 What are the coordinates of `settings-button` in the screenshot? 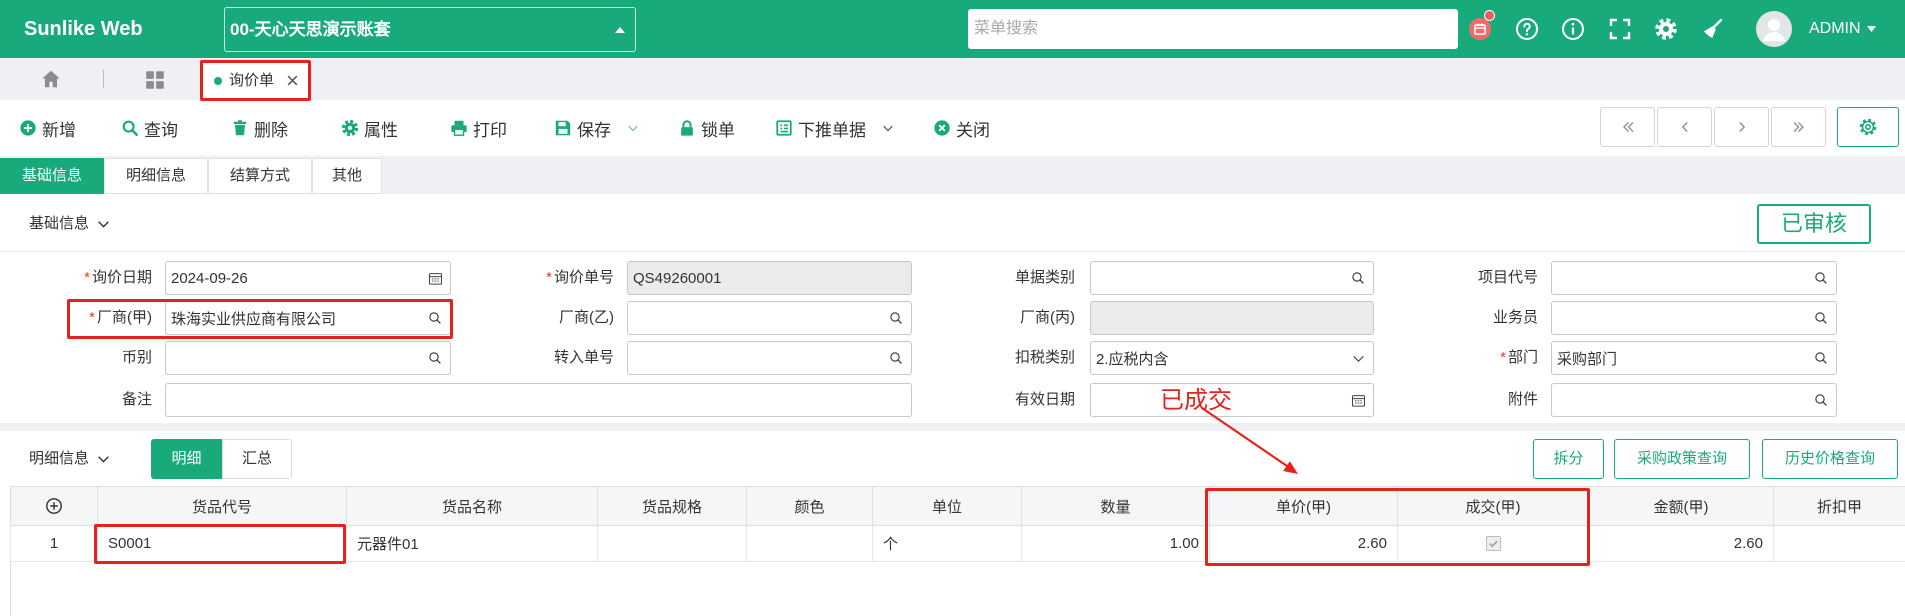 It's located at (1868, 127).